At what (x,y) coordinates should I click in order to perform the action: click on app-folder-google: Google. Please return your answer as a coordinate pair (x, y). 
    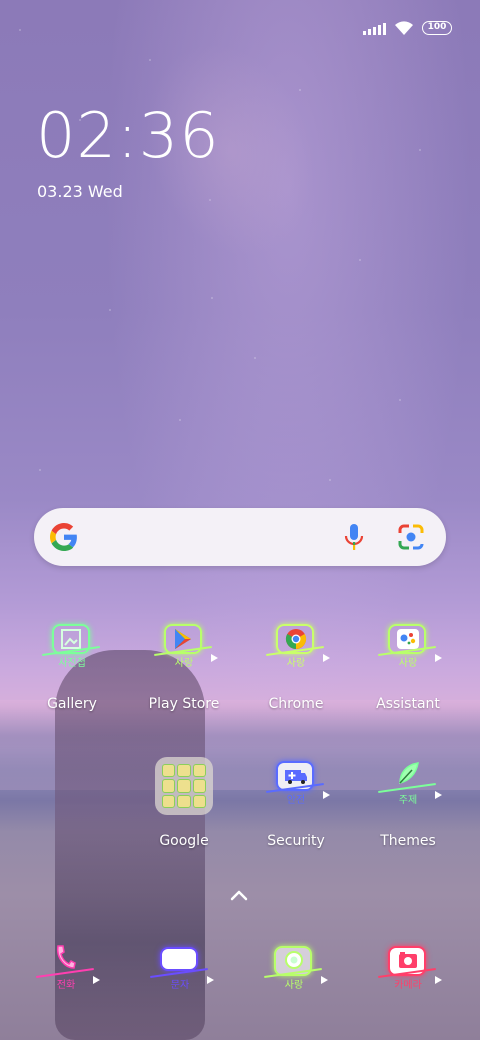
    Looking at the image, I should click on (184, 803).